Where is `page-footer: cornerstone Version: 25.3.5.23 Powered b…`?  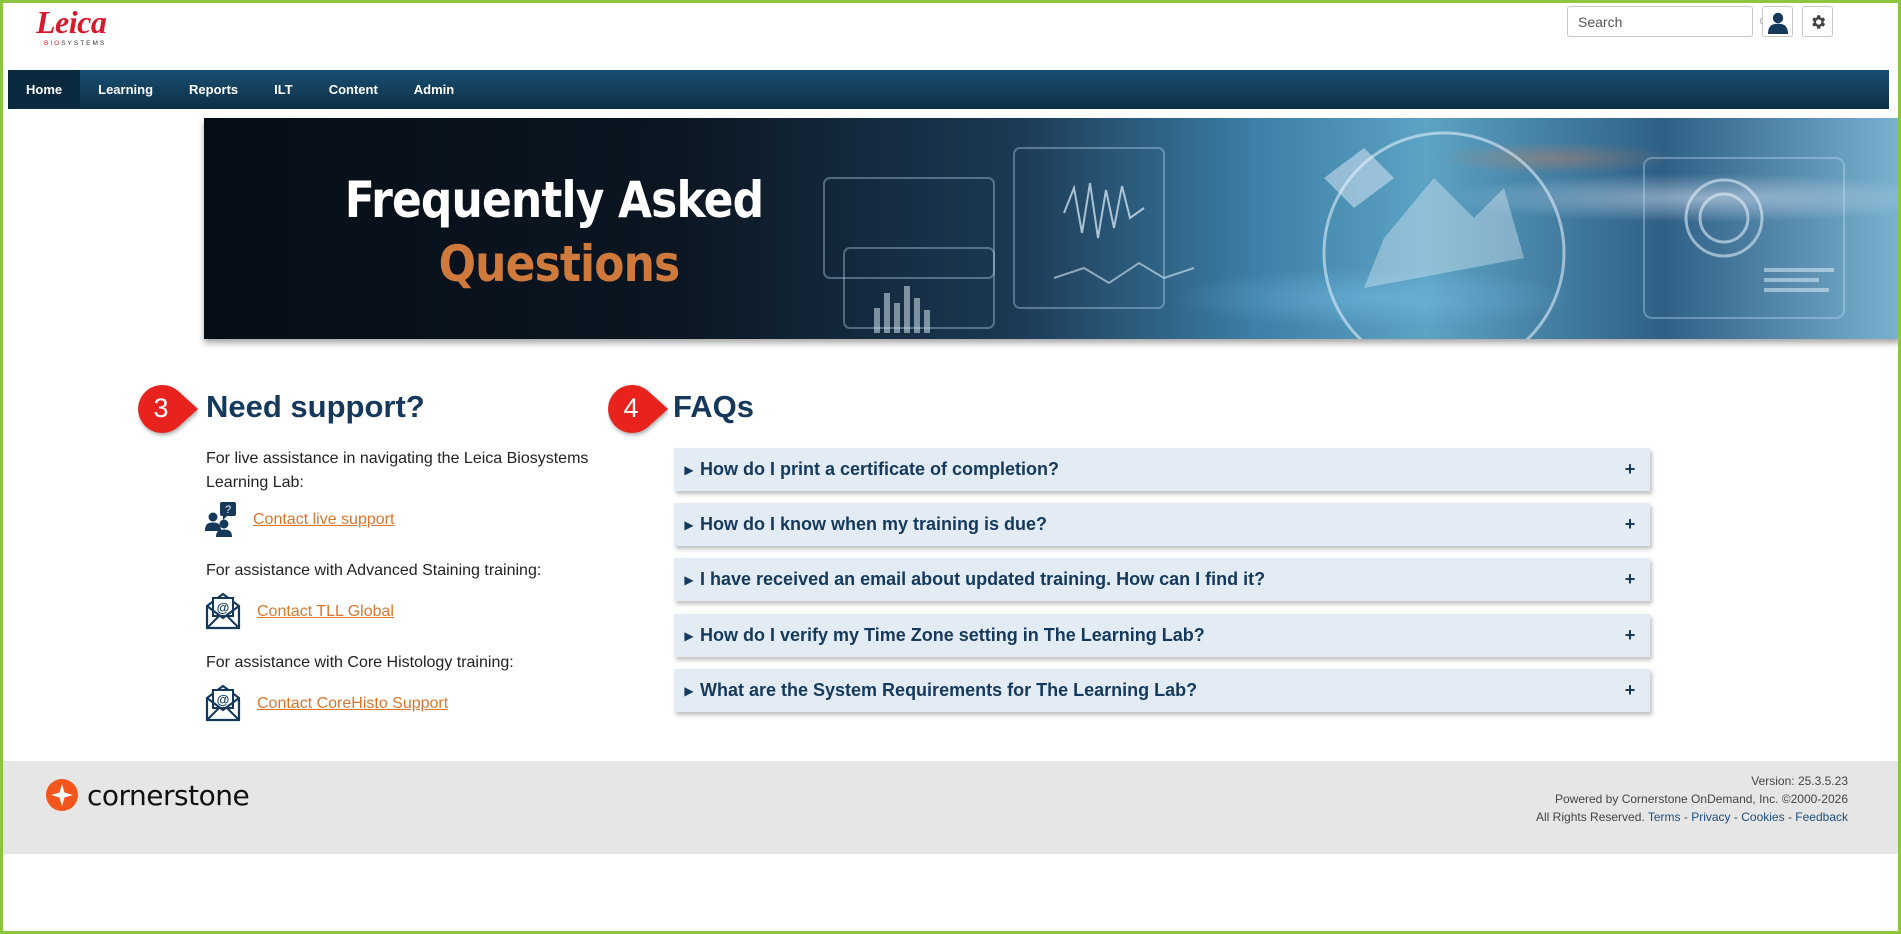 page-footer: cornerstone Version: 25.3.5.23 Powered b… is located at coordinates (950, 807).